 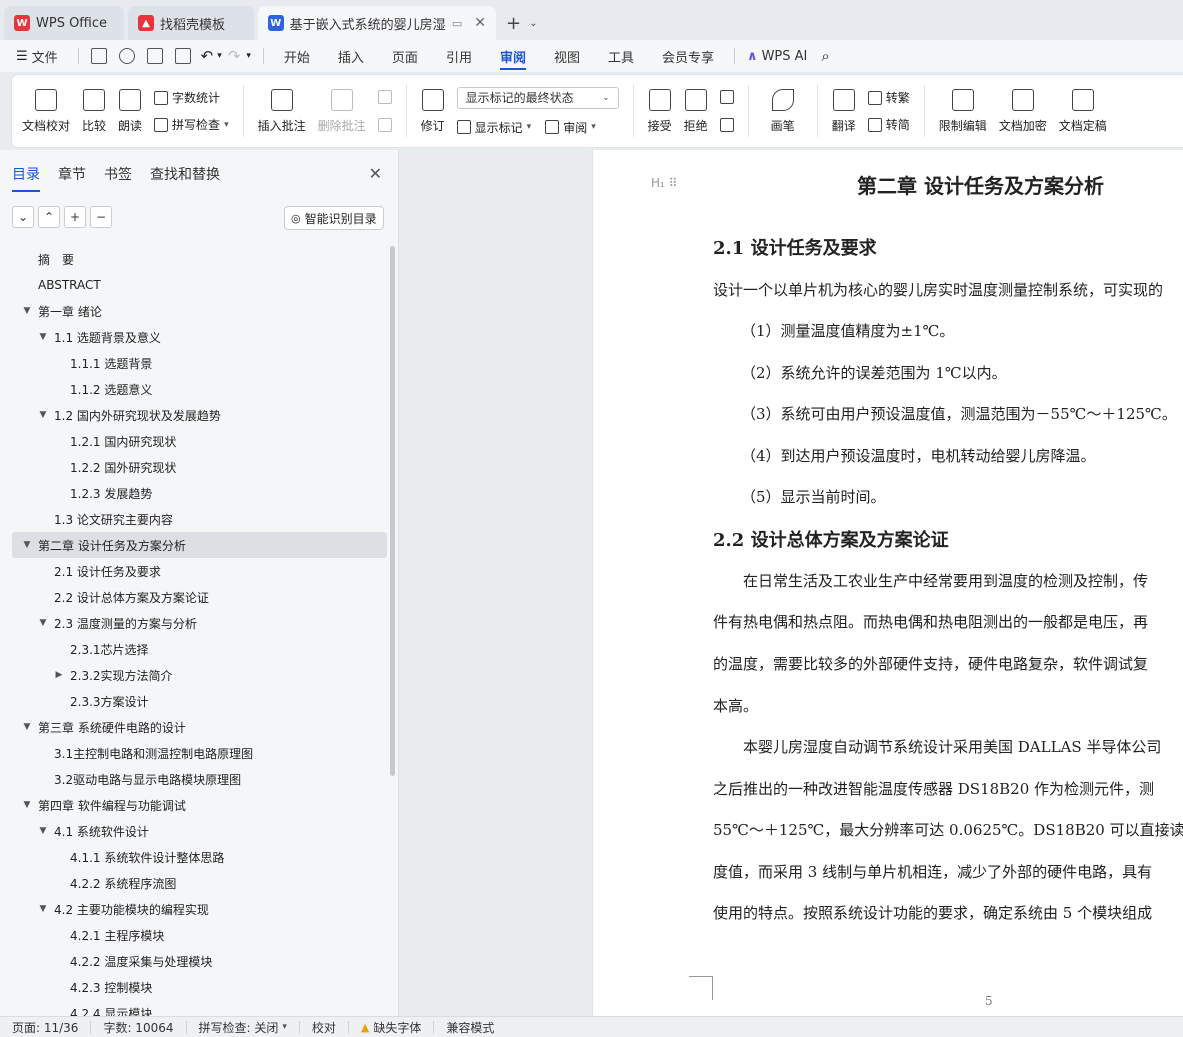 I want to click on menu-page: 页面, so click(x=405, y=56).